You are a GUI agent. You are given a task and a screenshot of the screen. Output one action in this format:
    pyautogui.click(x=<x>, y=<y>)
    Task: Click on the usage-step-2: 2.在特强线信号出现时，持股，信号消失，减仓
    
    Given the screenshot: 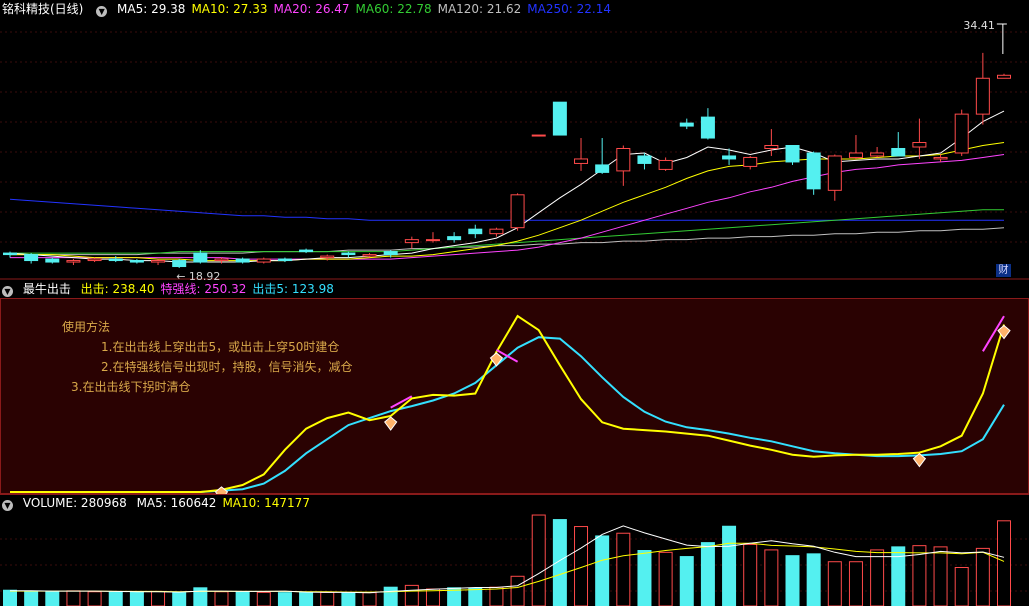 What is the action you would take?
    pyautogui.click(x=227, y=367)
    